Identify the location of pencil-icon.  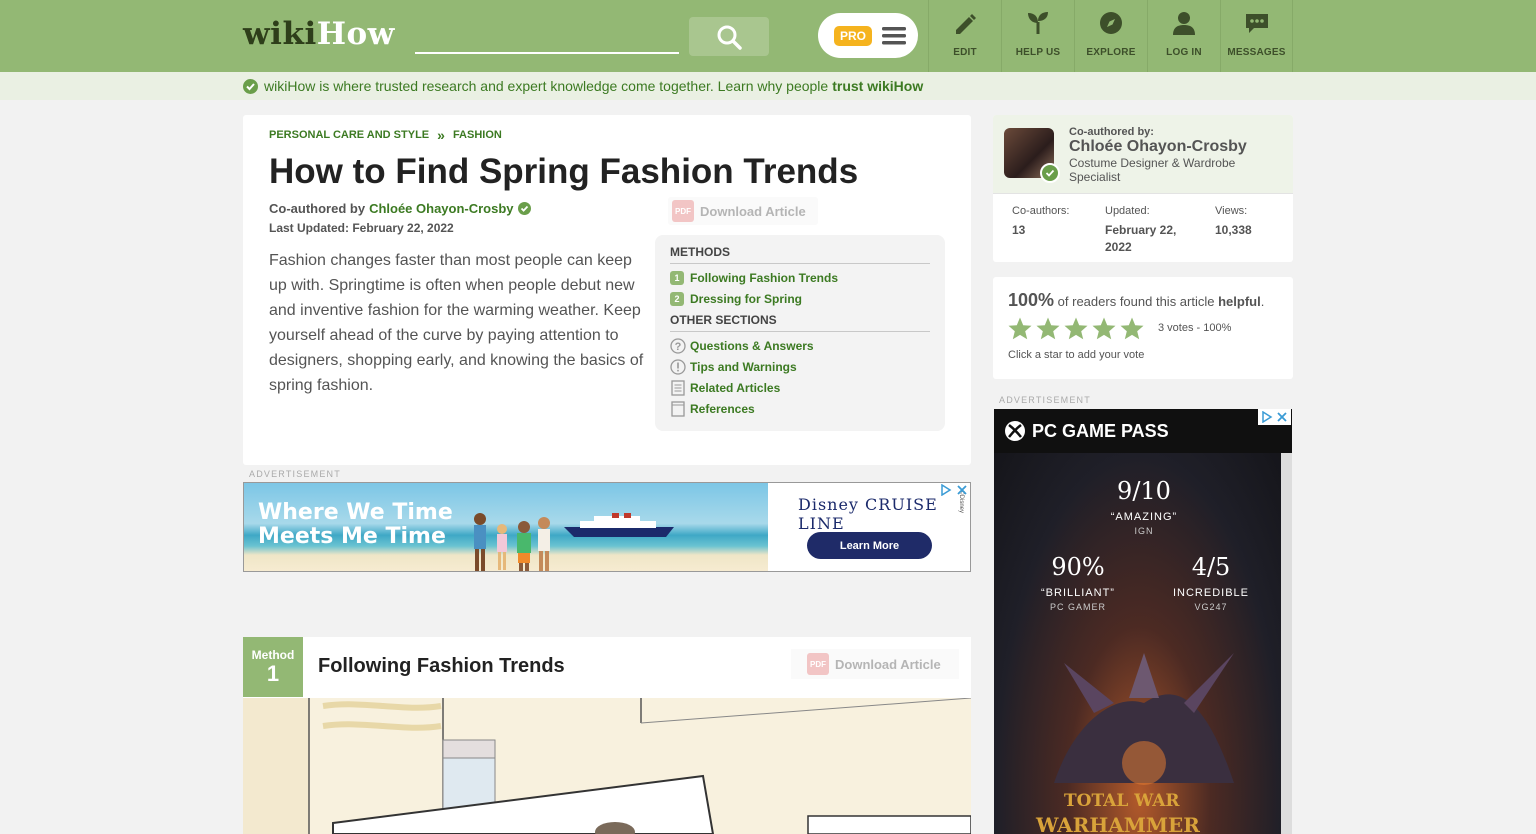
(966, 24).